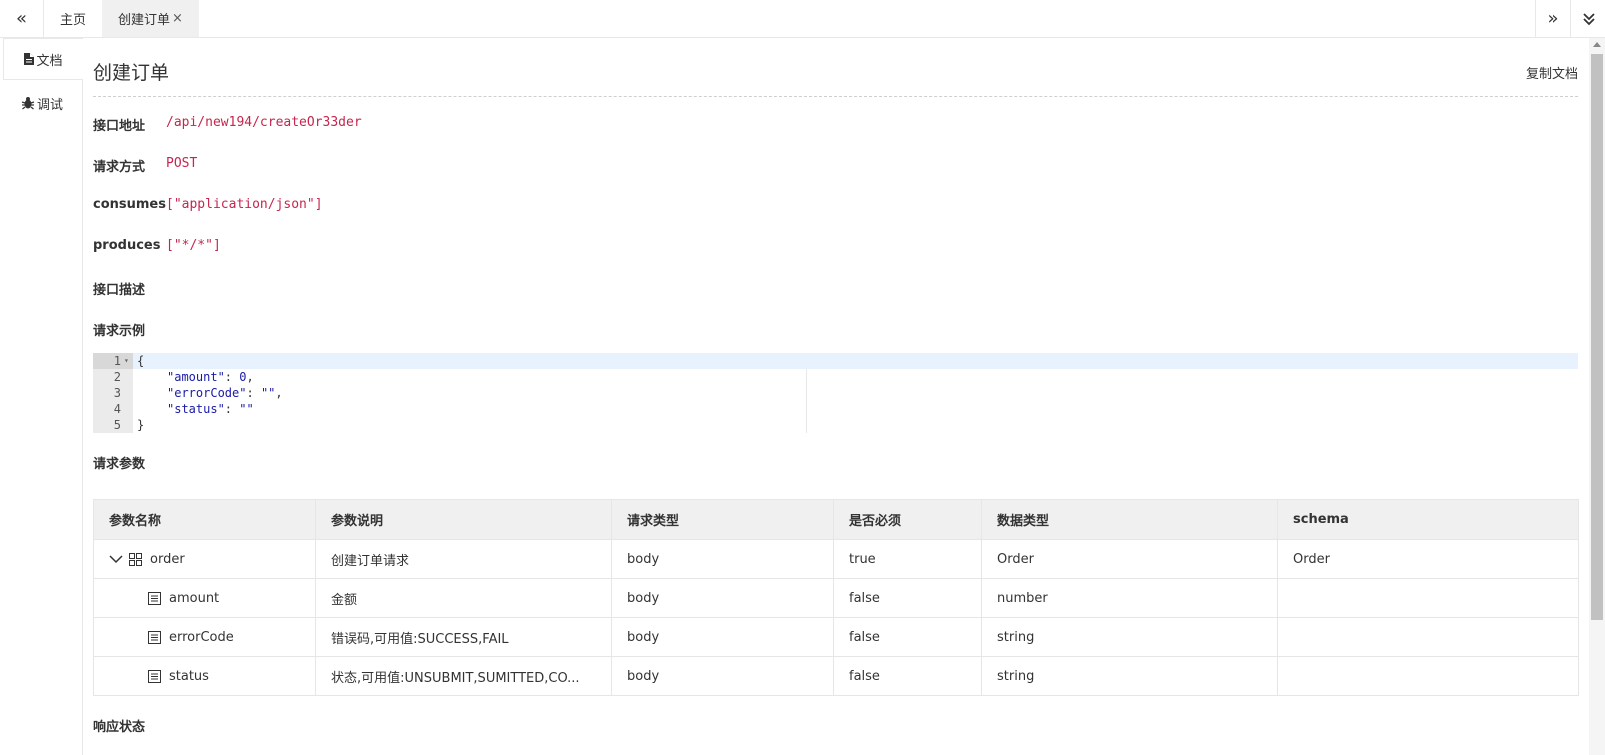 The height and width of the screenshot is (755, 1605). What do you see at coordinates (119, 167) in the screenshot?
I see `method-label: 请求方式` at bounding box center [119, 167].